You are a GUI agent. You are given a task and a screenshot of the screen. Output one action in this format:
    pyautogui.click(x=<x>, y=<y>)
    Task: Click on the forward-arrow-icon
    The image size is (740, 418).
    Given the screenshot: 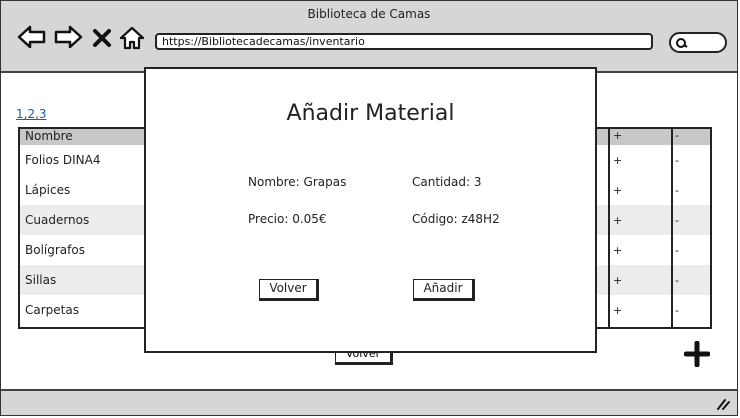 What is the action you would take?
    pyautogui.click(x=68, y=37)
    